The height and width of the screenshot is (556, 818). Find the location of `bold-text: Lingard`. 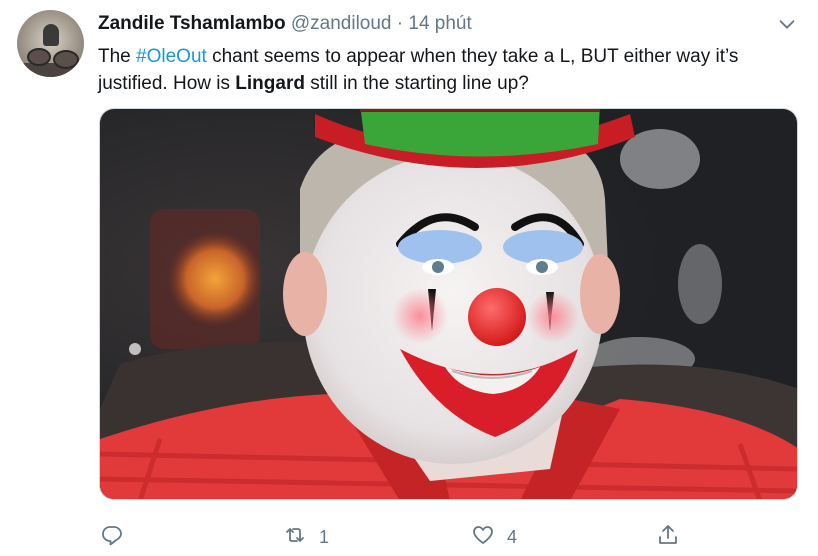

bold-text: Lingard is located at coordinates (270, 83).